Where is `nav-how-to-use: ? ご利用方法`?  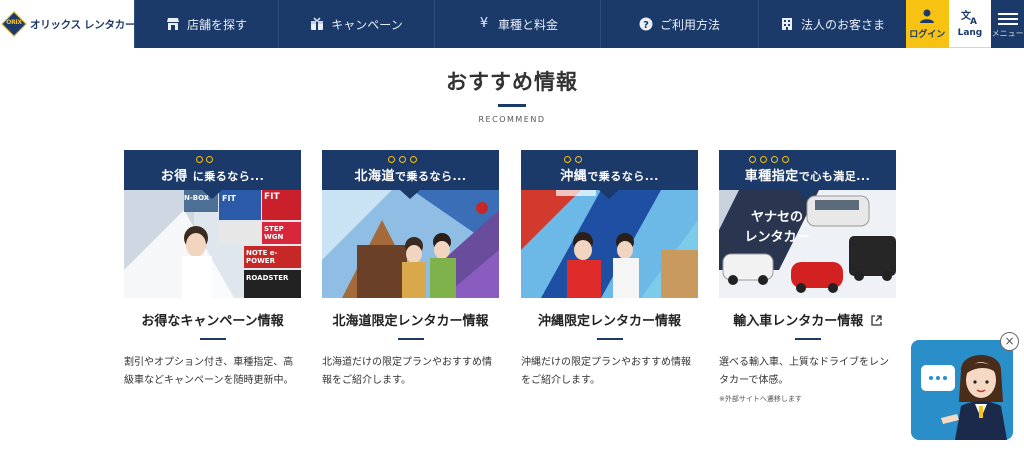
nav-how-to-use: ? ご利用方法 is located at coordinates (679, 24).